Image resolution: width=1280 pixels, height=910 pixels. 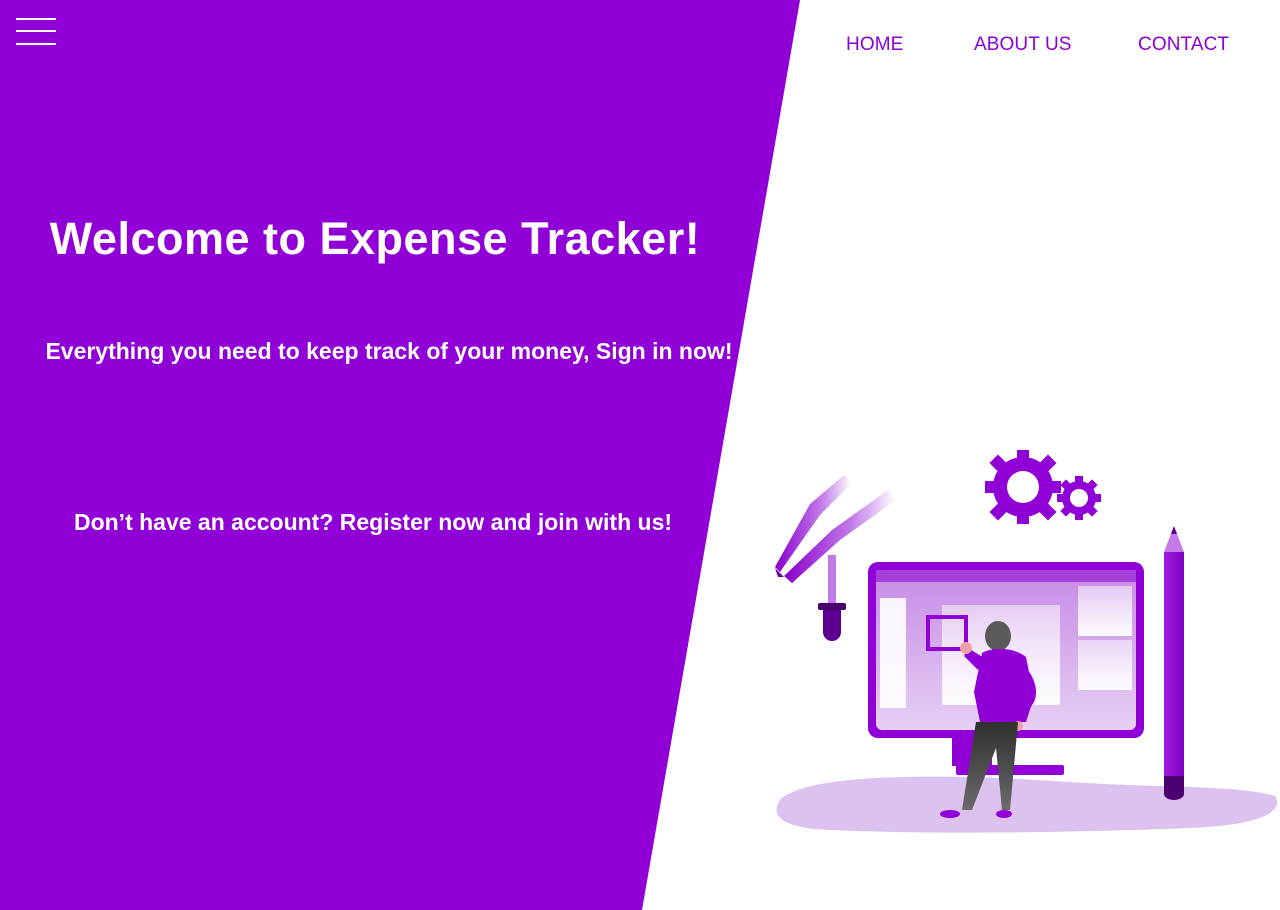 What do you see at coordinates (1174, 663) in the screenshot?
I see `pencil-icon` at bounding box center [1174, 663].